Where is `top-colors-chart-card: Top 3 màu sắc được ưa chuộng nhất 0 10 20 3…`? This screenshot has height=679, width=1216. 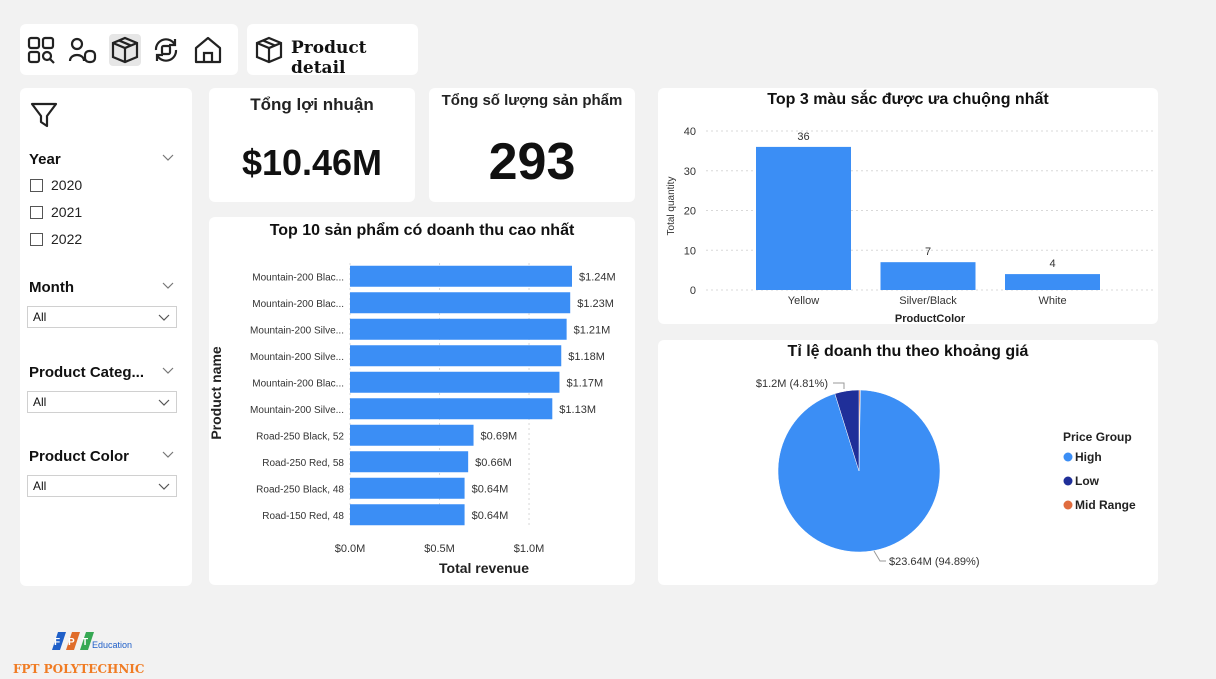
top-colors-chart-card: Top 3 màu sắc được ưa chuộng nhất 0 10 20 3… is located at coordinates (908, 206).